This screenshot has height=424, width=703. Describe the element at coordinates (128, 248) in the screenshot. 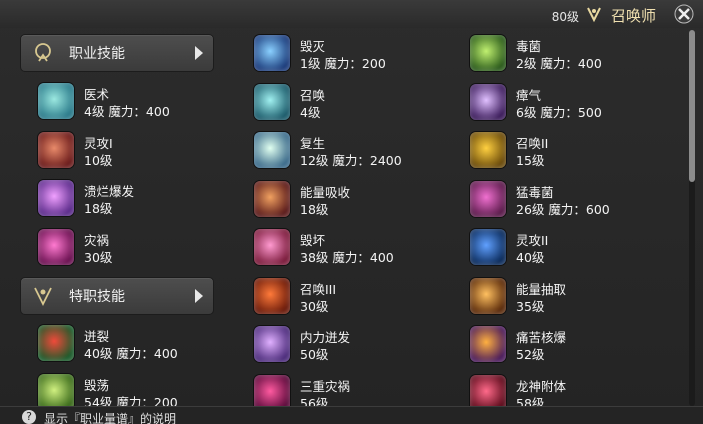

I see `skill-item: 灾祸 30级` at that location.